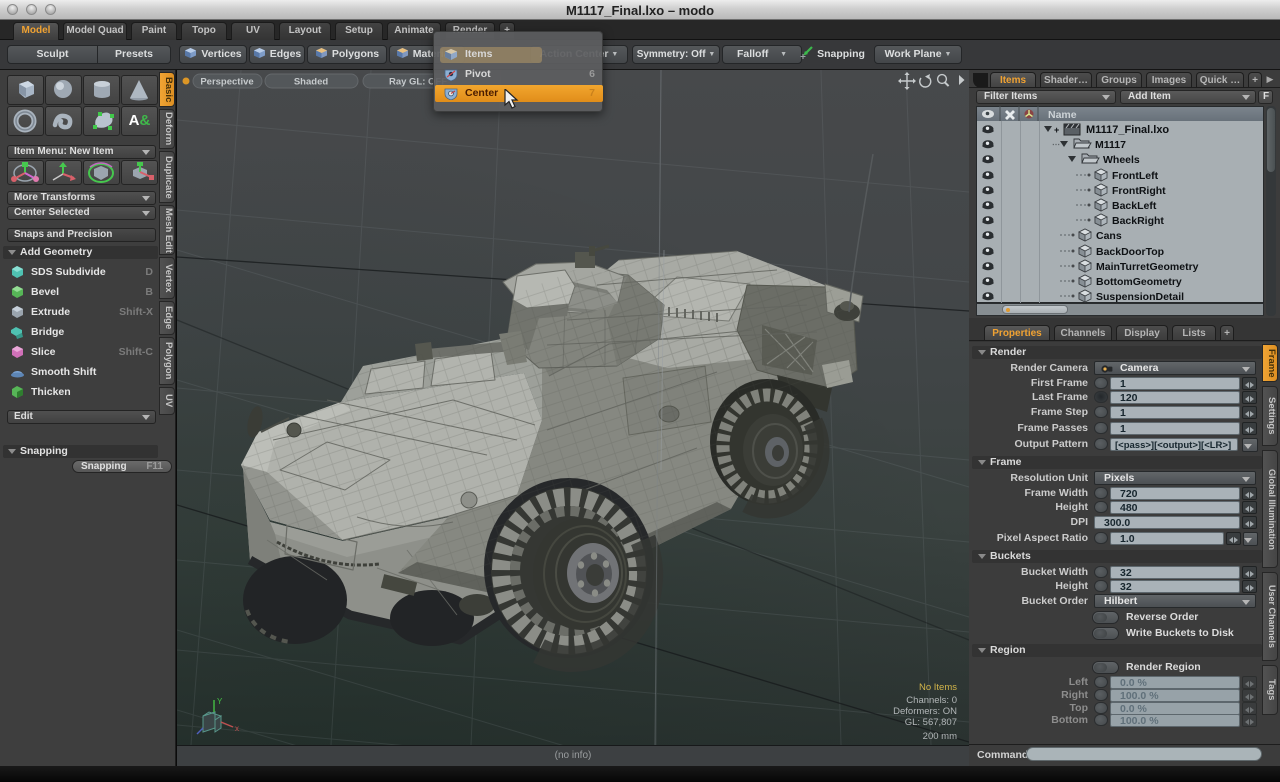 This screenshot has width=1280, height=782. What do you see at coordinates (1135, 176) in the screenshot?
I see `svg-text: FrontLeft` at bounding box center [1135, 176].